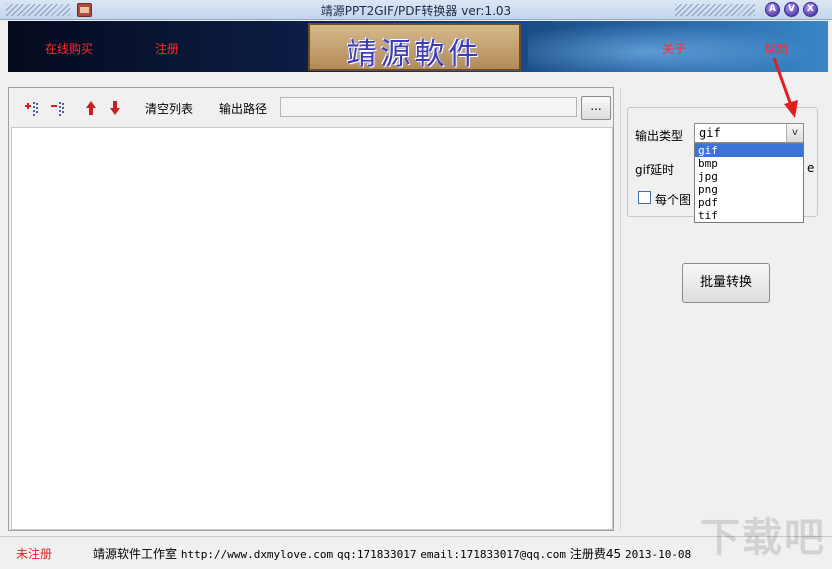  I want to click on output-type-dropdown: gif bmp jpg png pdf tif, so click(749, 183).